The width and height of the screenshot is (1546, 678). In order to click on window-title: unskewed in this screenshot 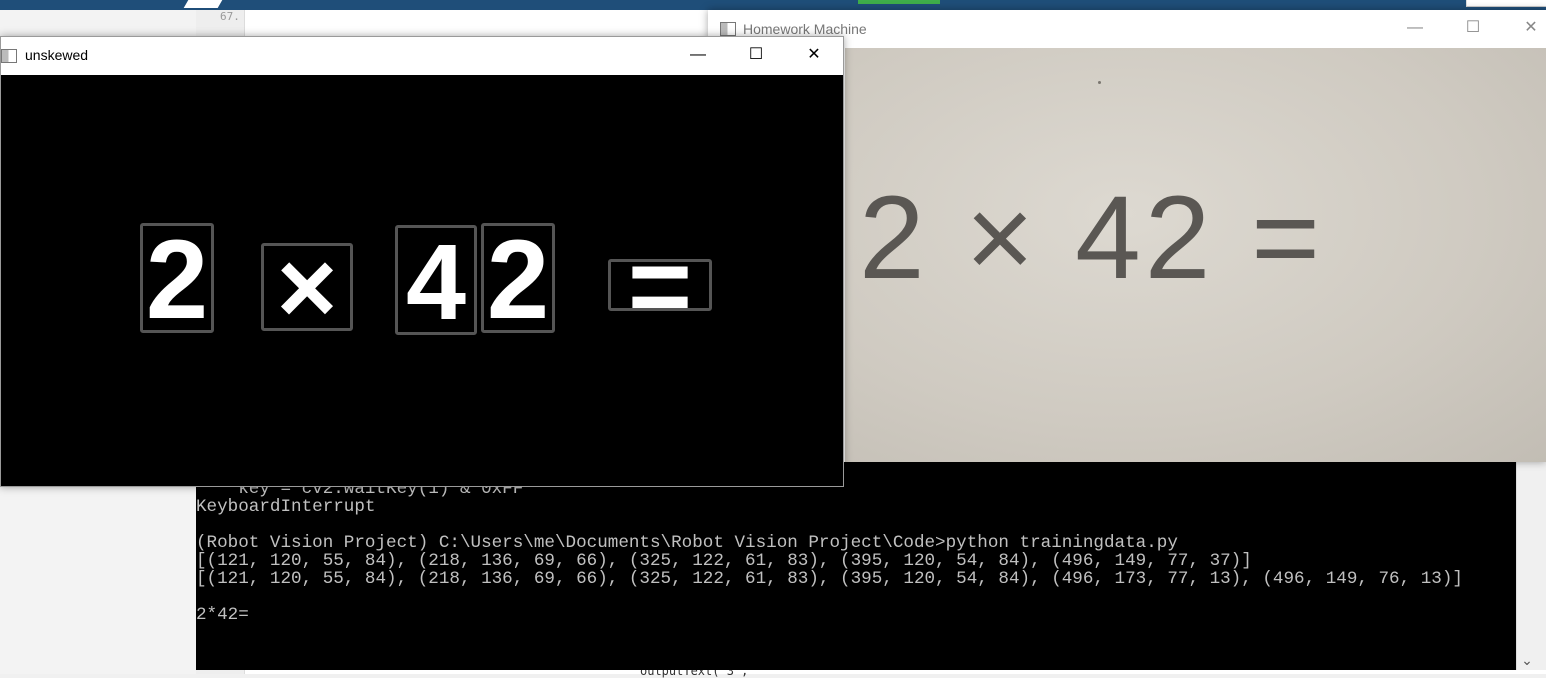, I will do `click(57, 55)`.